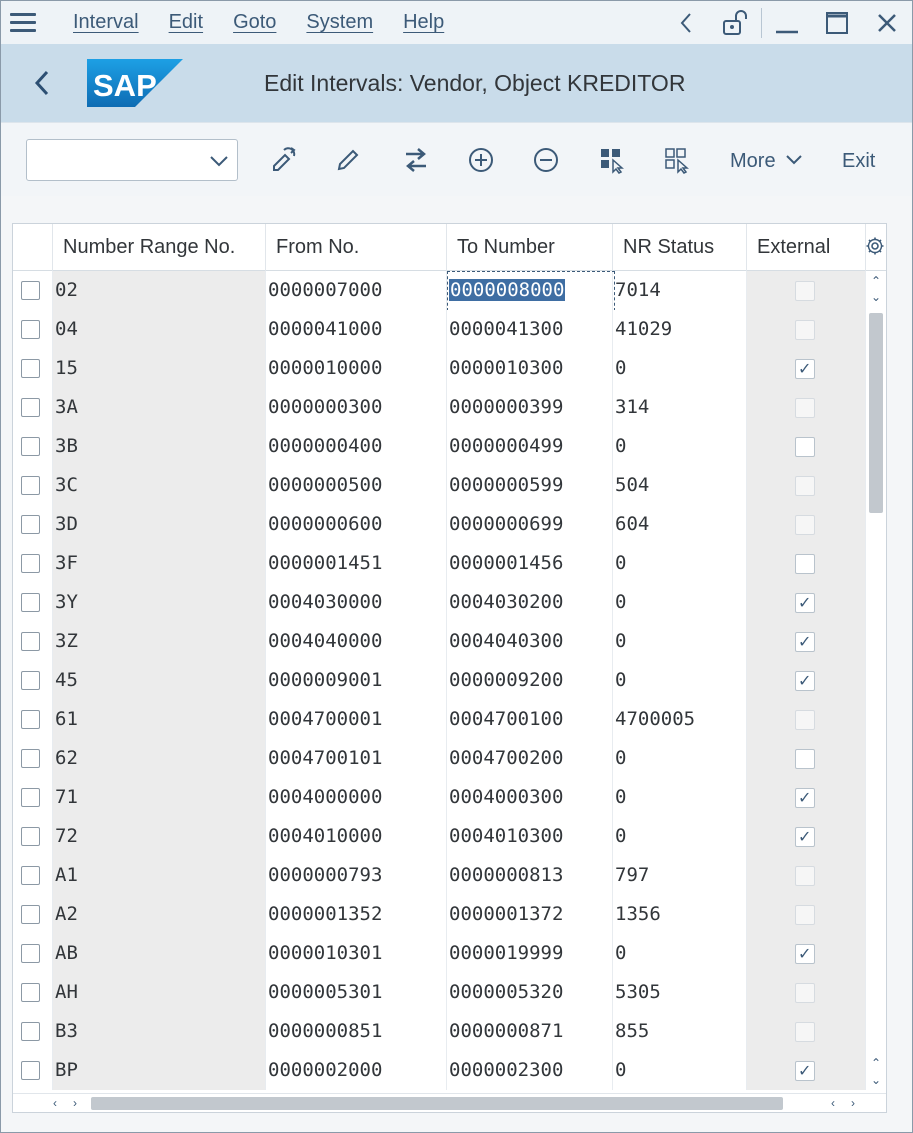  What do you see at coordinates (546, 160) in the screenshot?
I see `delete-icon` at bounding box center [546, 160].